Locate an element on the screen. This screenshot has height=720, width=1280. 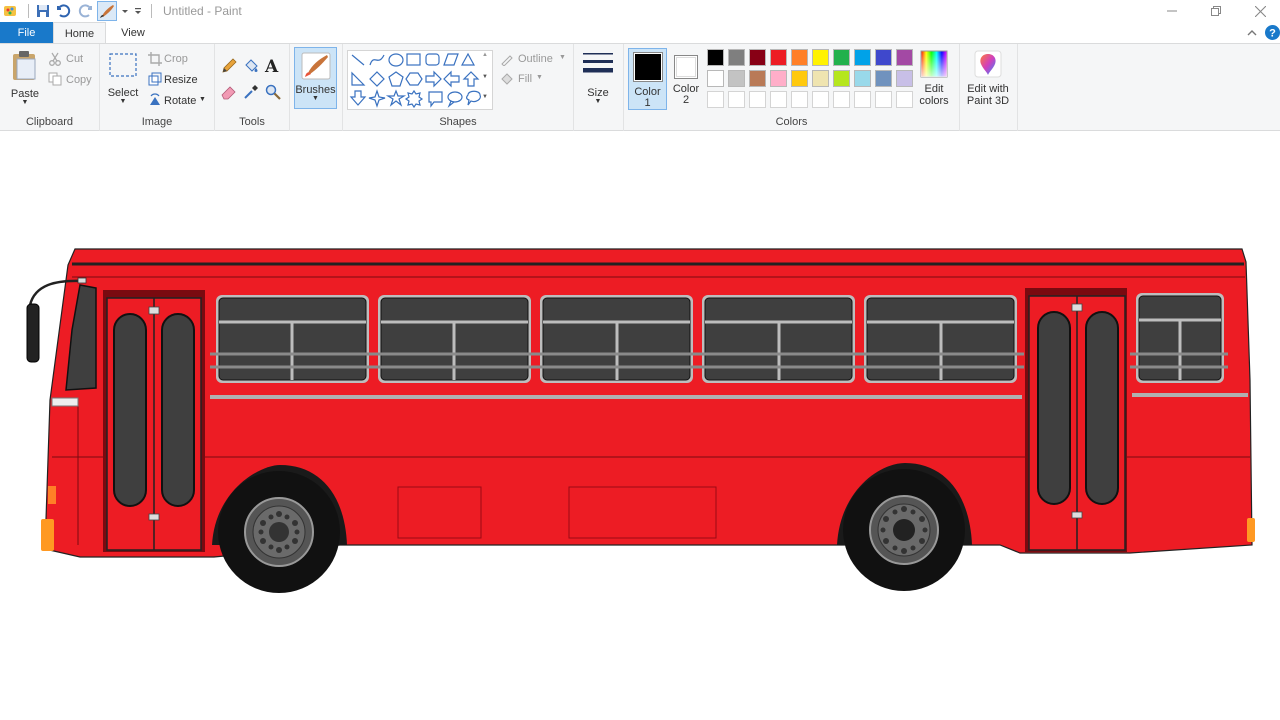
rear-door is located at coordinates (1076, 420).